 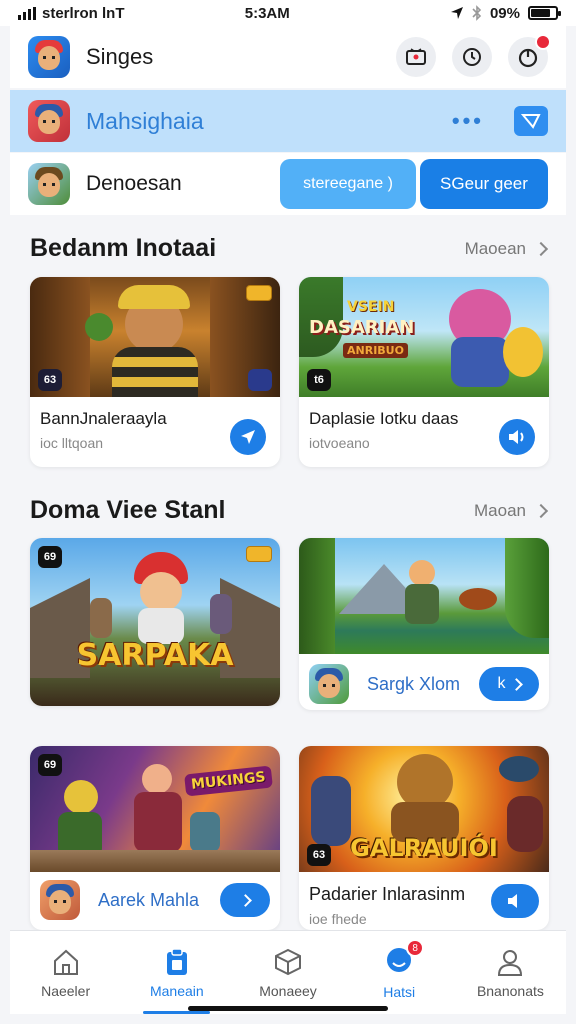 I want to click on art-title-line: DASARIAN, so click(x=362, y=327).